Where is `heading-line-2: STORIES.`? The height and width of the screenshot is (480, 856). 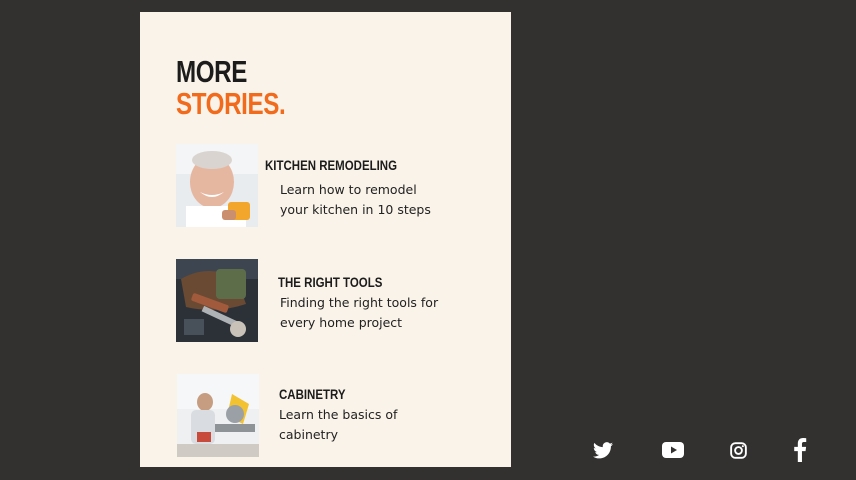 heading-line-2: STORIES. is located at coordinates (231, 103).